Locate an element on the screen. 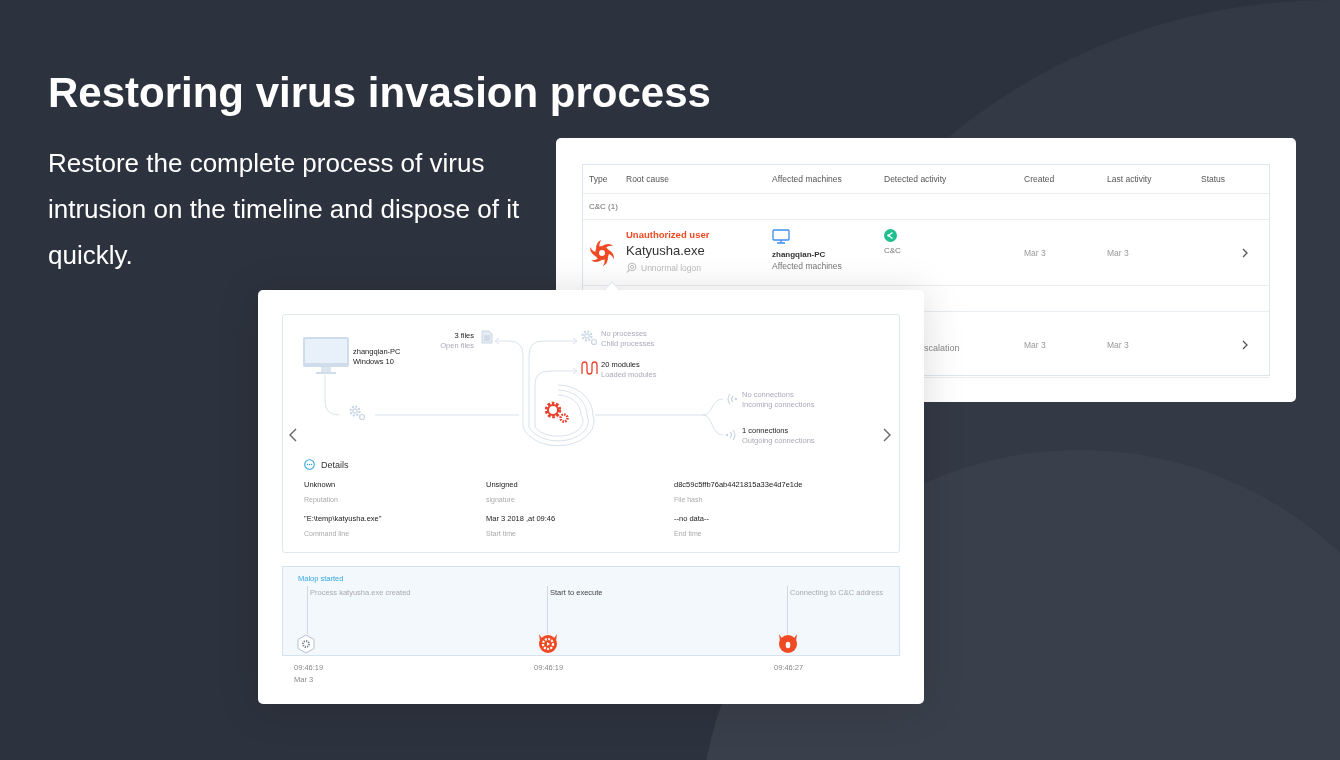 This screenshot has height=760, width=1340. document-icon is located at coordinates (487, 337).